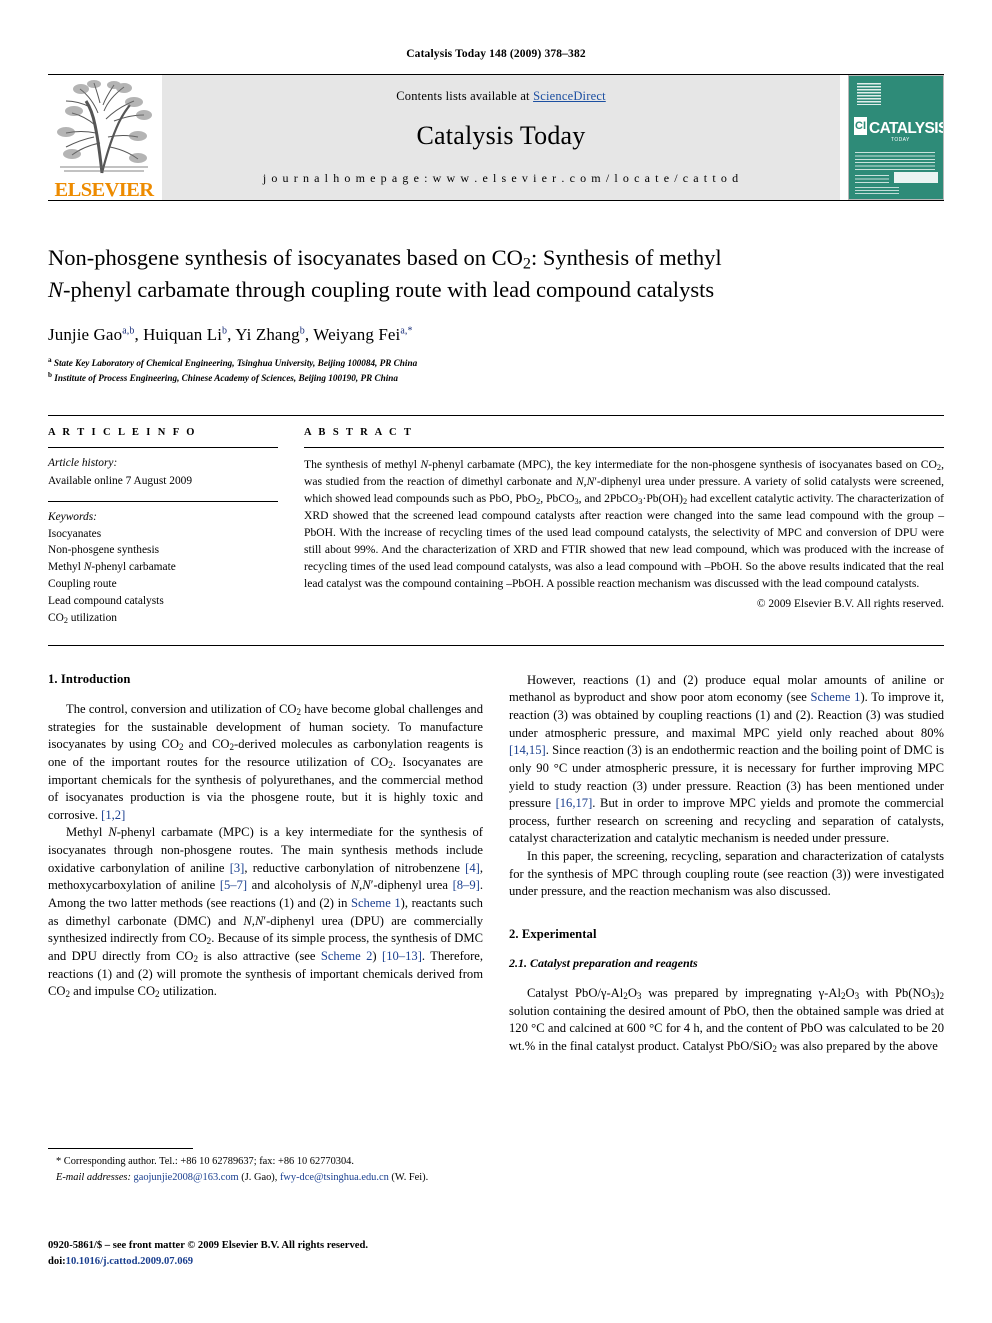 The image size is (992, 1323). I want to click on cover-masthead-lines, so click(869, 94).